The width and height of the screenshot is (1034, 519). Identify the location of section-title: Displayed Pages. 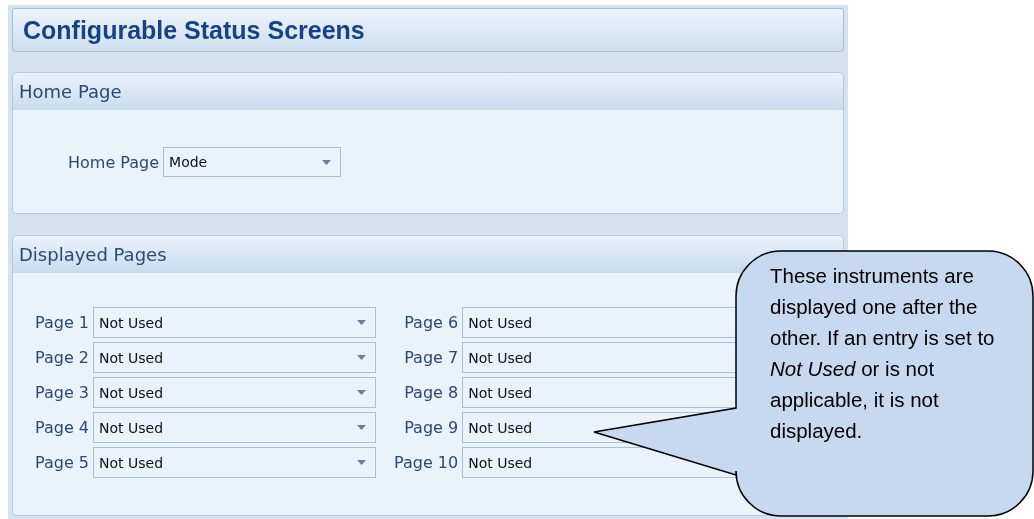
(93, 254).